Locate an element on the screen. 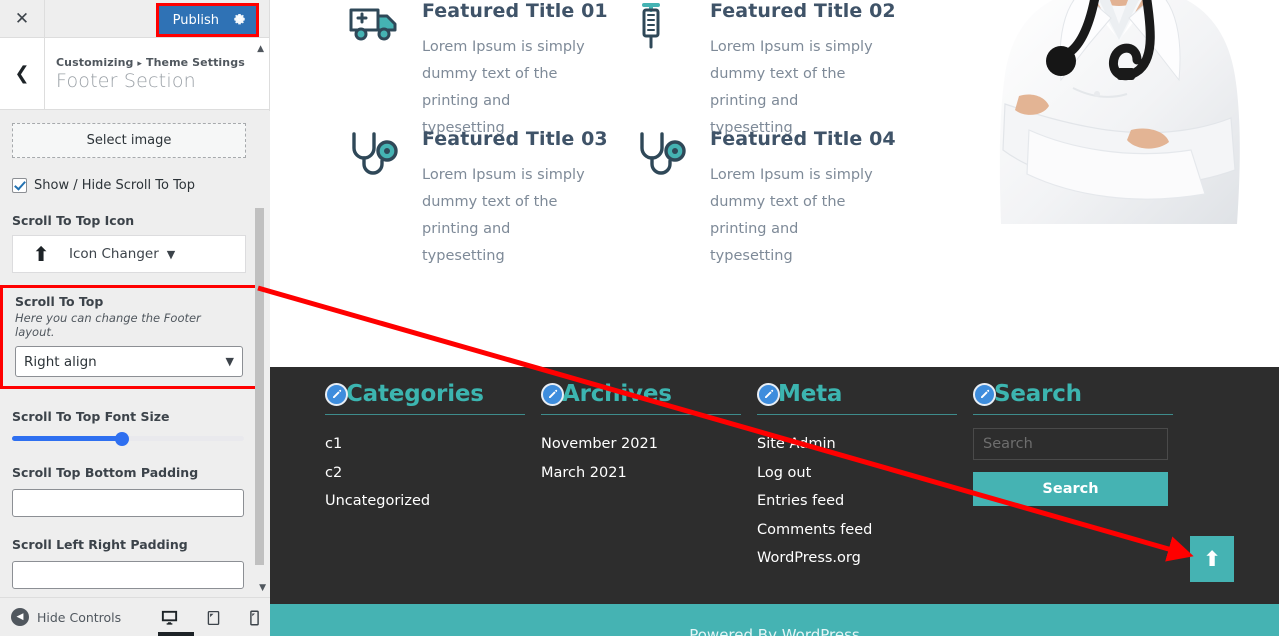 Image resolution: width=1279 pixels, height=636 pixels. hide-controls-label: Hide Controls is located at coordinates (79, 617).